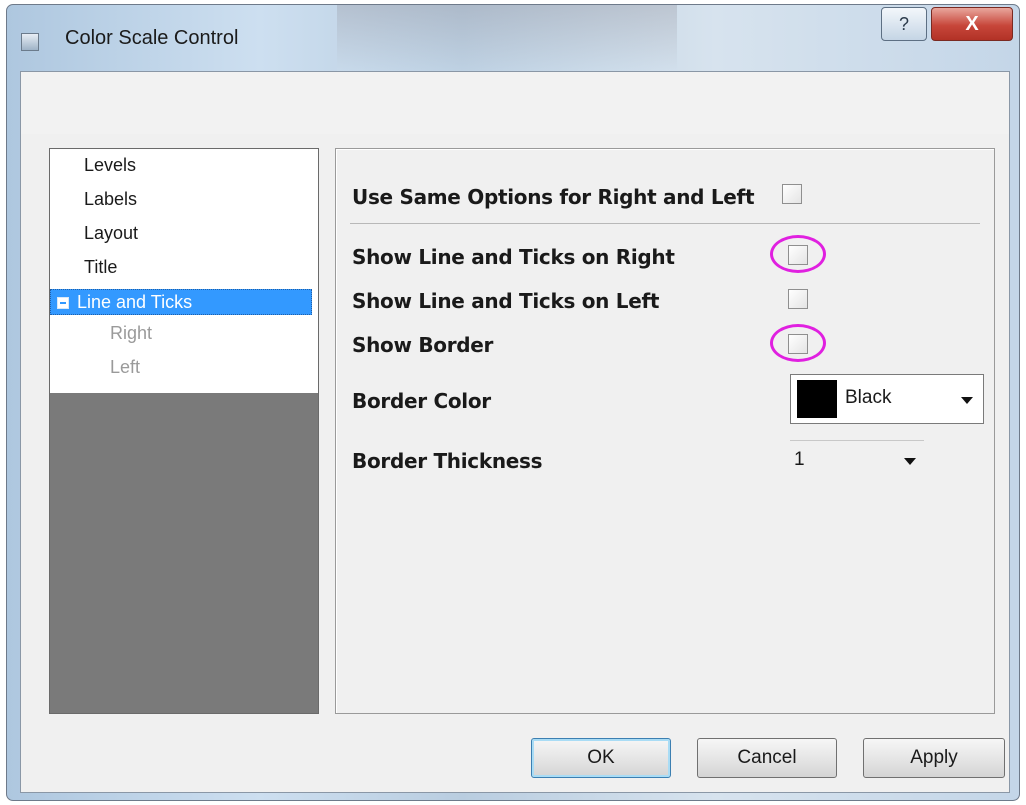 The image size is (1026, 805). What do you see at coordinates (799, 459) in the screenshot?
I see `border-thickness-value: 1` at bounding box center [799, 459].